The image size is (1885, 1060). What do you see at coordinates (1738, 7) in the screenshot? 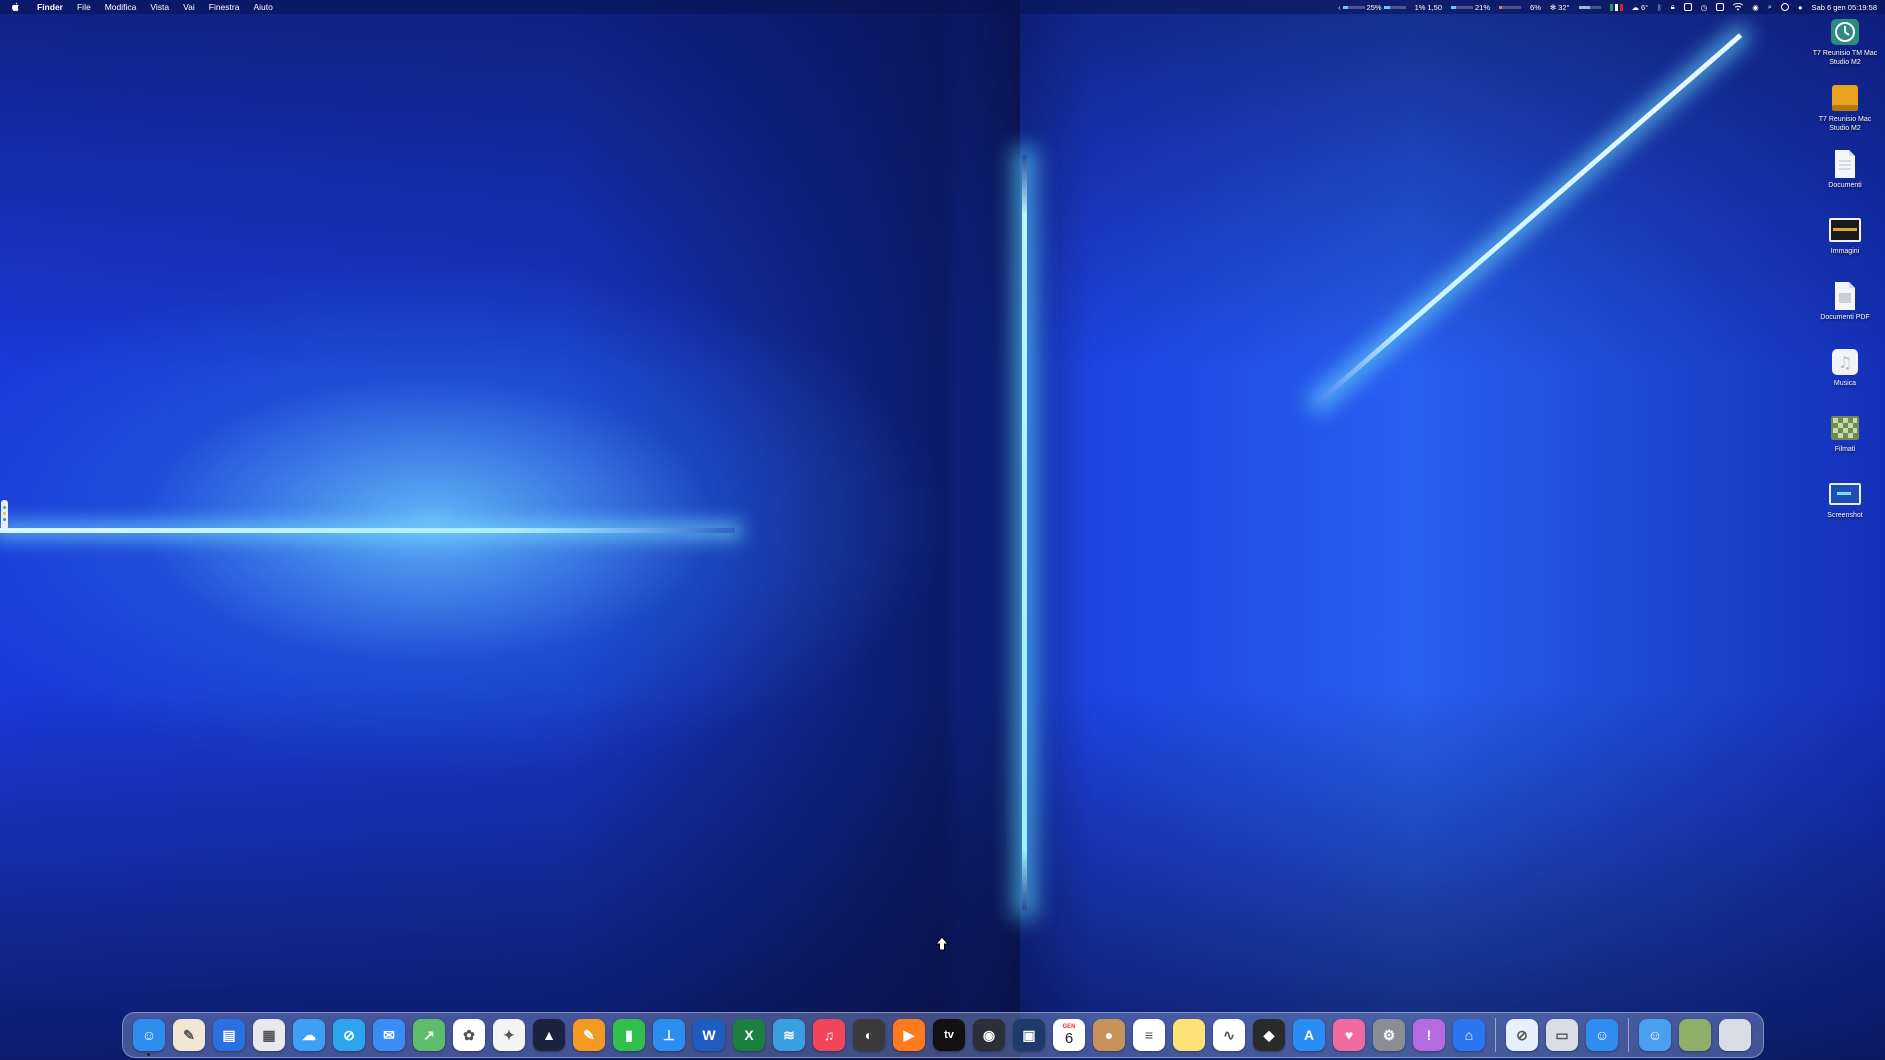
I see `wifi-icon` at bounding box center [1738, 7].